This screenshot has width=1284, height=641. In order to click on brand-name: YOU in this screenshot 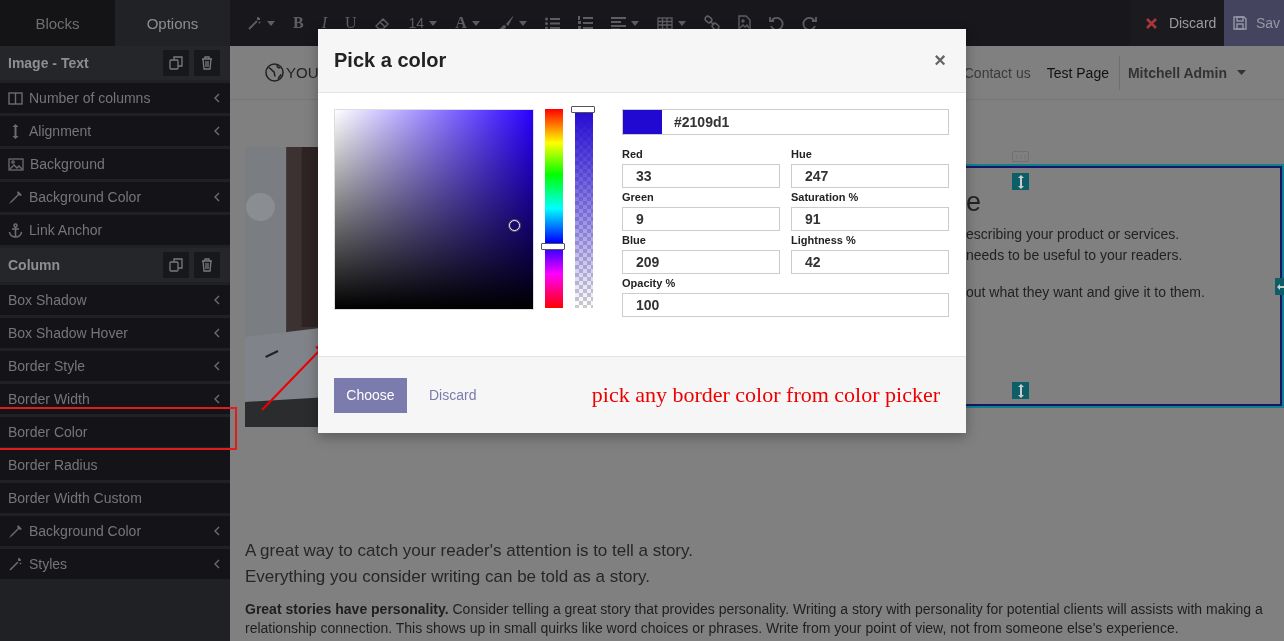, I will do `click(302, 72)`.